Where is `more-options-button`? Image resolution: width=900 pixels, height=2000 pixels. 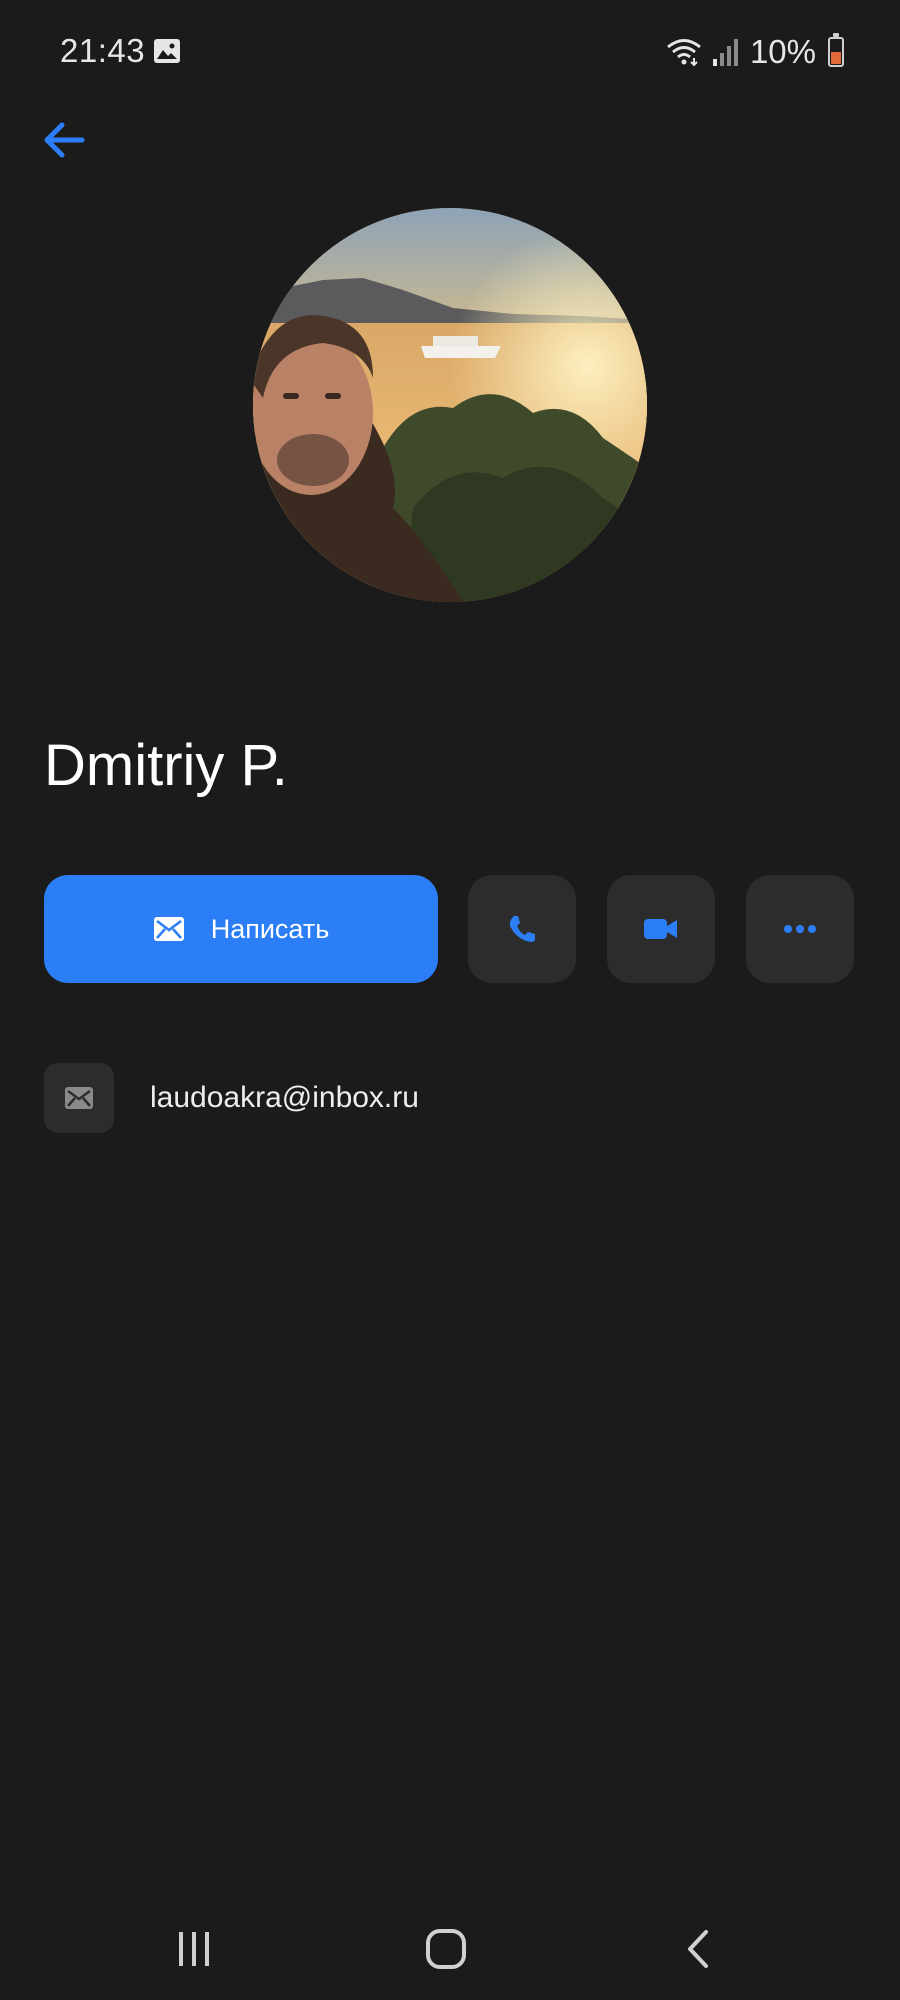
more-options-button is located at coordinates (800, 929).